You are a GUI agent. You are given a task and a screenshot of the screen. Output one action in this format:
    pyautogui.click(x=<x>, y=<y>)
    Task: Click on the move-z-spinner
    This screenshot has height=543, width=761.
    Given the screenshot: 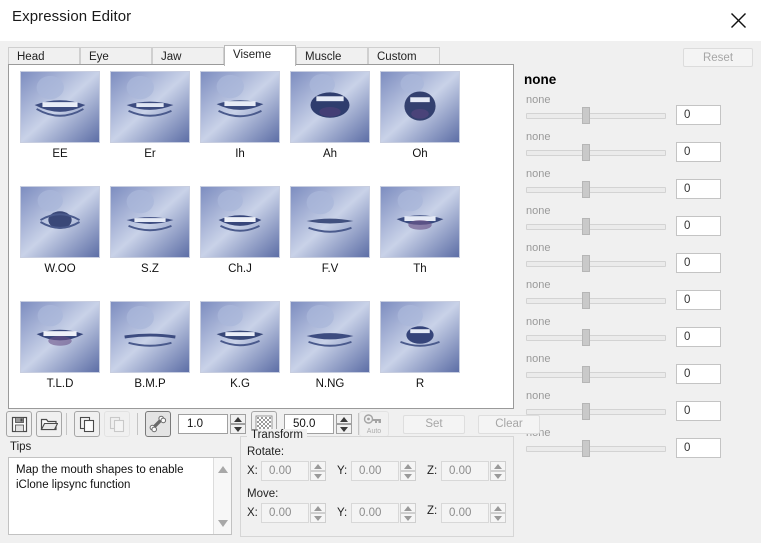 What is the action you would take?
    pyautogui.click(x=498, y=513)
    